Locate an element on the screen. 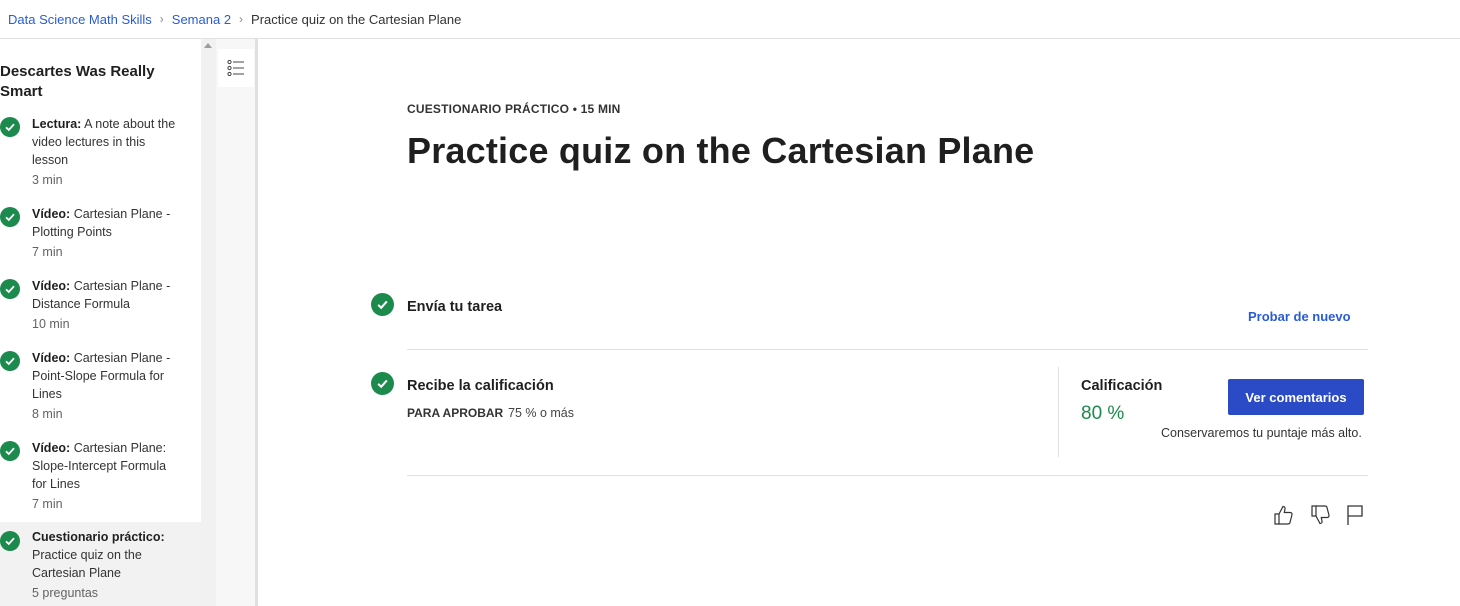  breadcrumb-current: Practice quiz on the Cartesian Plane is located at coordinates (356, 19).